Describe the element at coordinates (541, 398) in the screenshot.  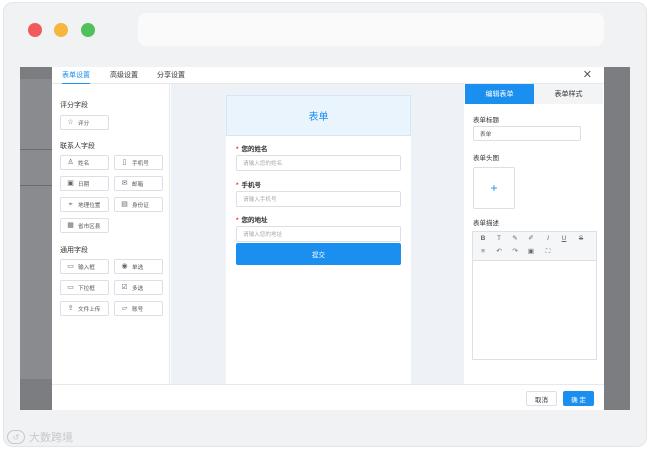
I see `cancel-button: 取消` at that location.